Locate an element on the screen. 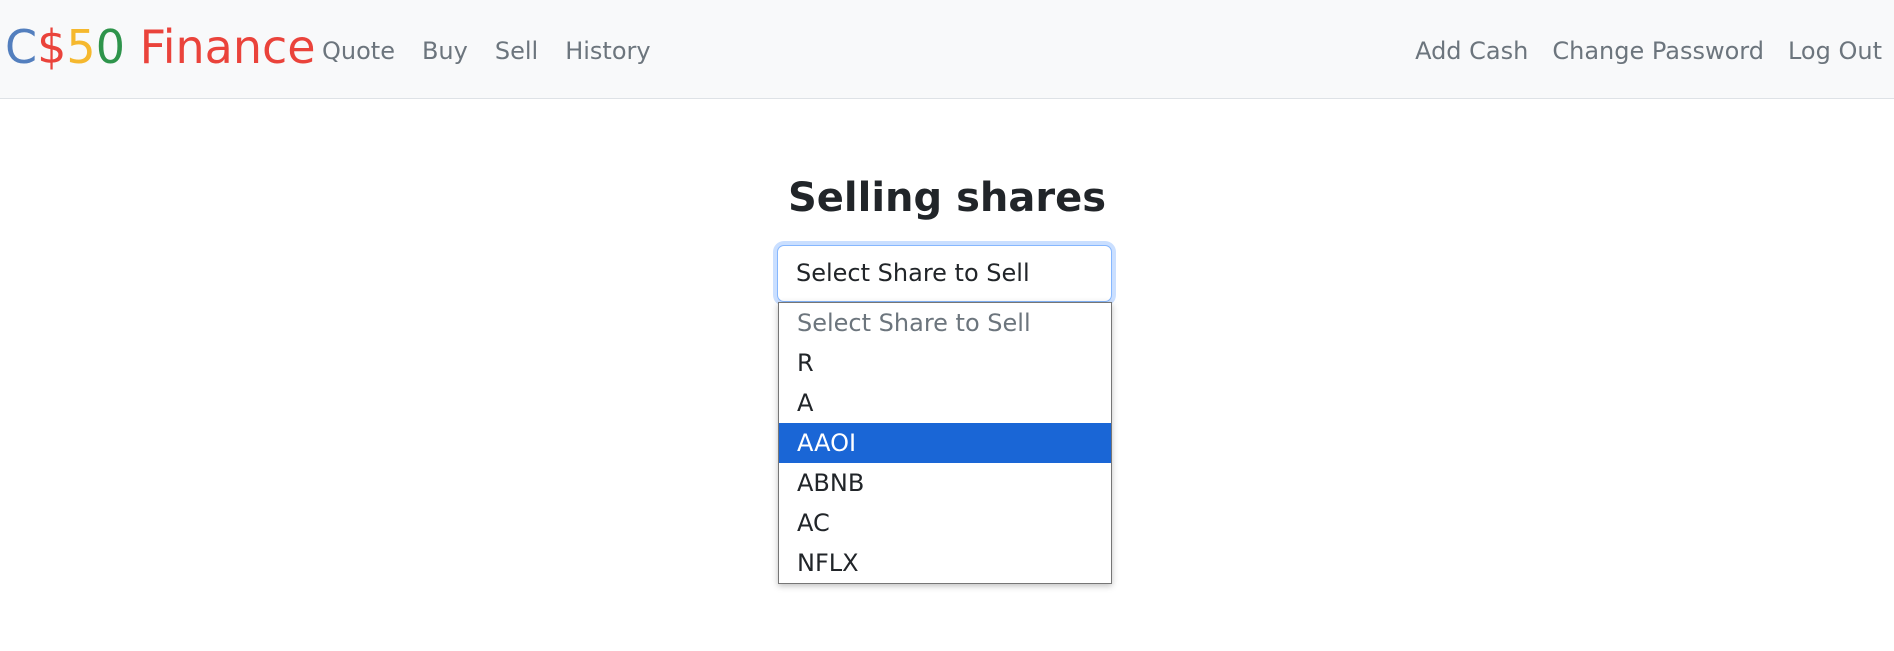  nav-right: Add Cash Change Password Log Out is located at coordinates (1636, 51).